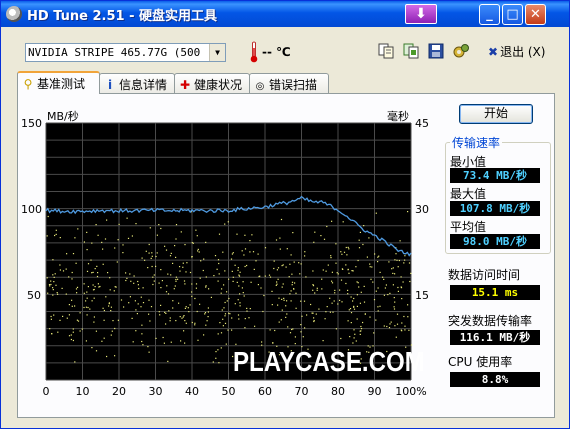  Describe the element at coordinates (496, 114) in the screenshot. I see `start-button: 开始` at that location.